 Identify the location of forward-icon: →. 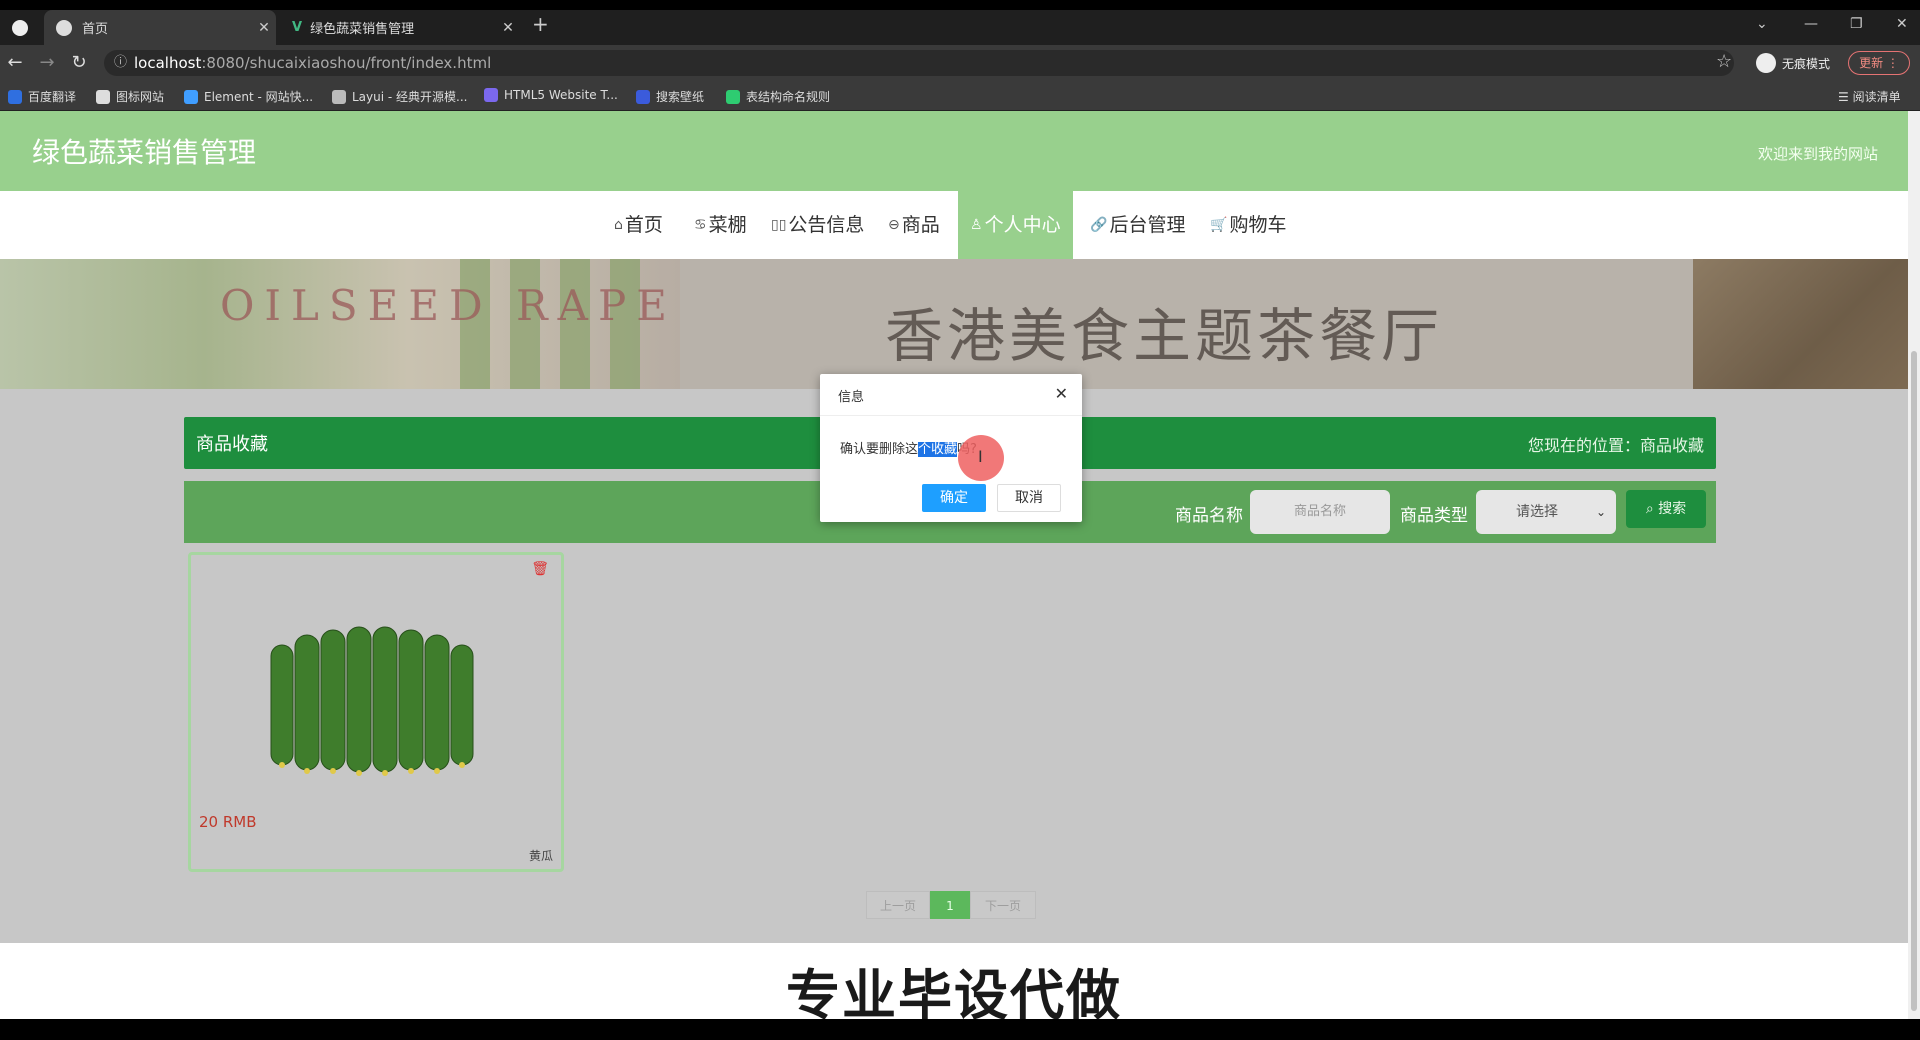
(47, 62).